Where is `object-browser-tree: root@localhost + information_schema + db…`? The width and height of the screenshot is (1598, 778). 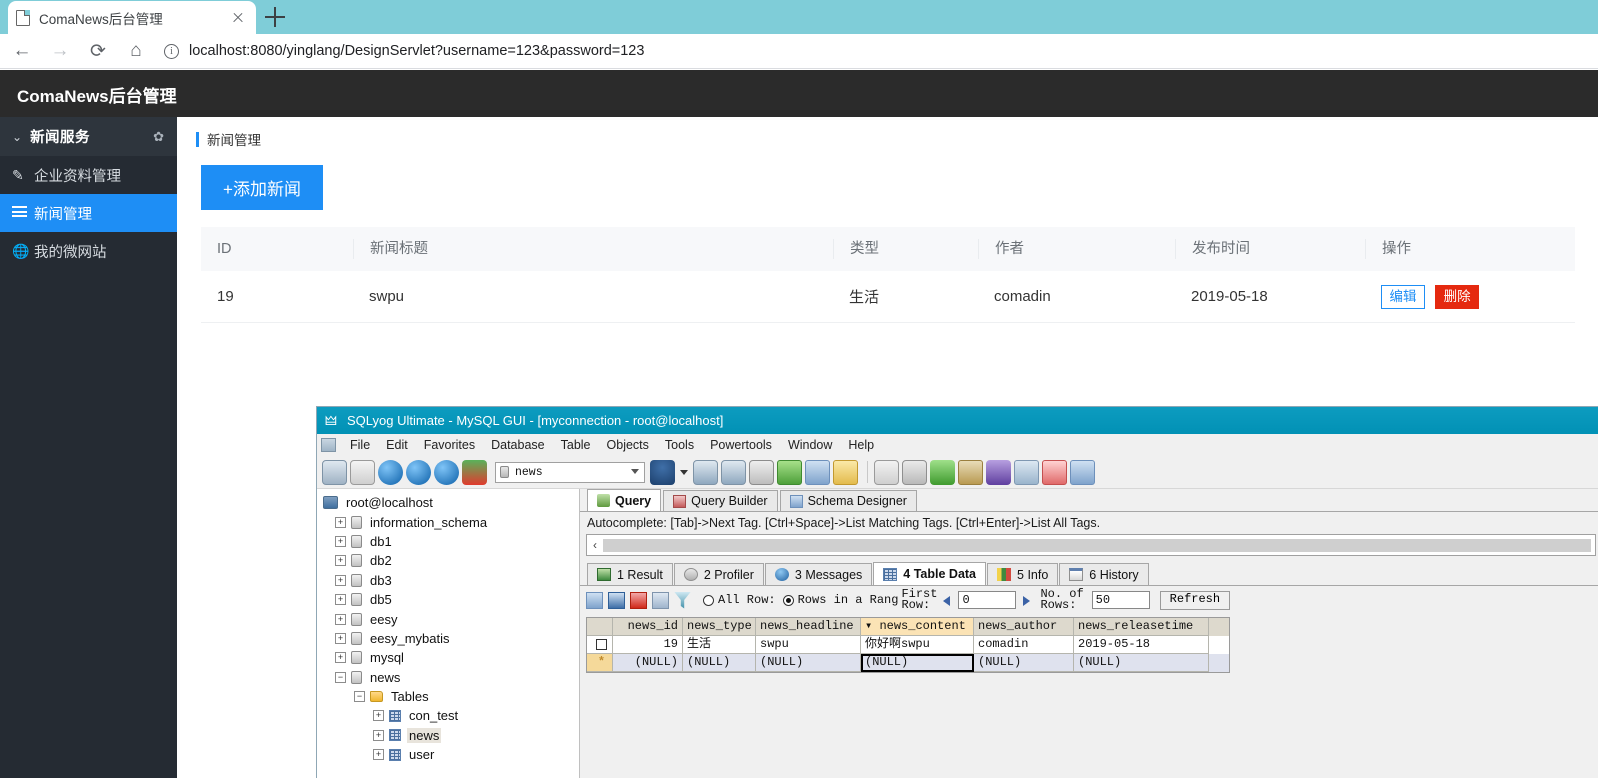 object-browser-tree: root@localhost + information_schema + db… is located at coordinates (448, 633).